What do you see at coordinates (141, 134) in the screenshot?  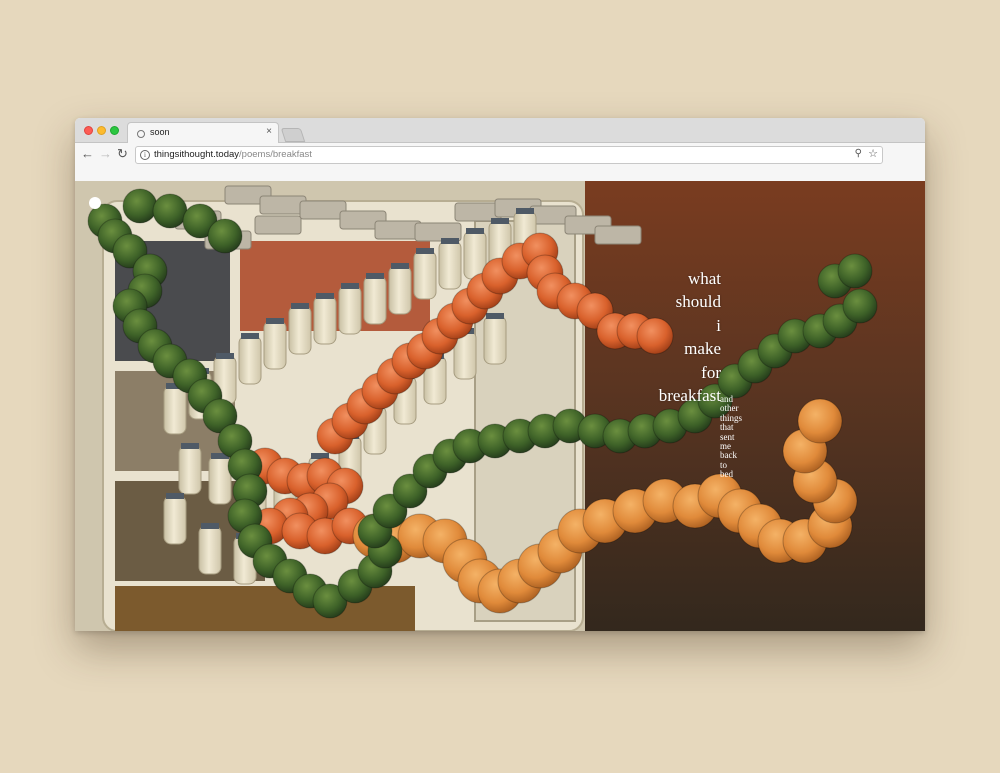 I see `globe-icon` at bounding box center [141, 134].